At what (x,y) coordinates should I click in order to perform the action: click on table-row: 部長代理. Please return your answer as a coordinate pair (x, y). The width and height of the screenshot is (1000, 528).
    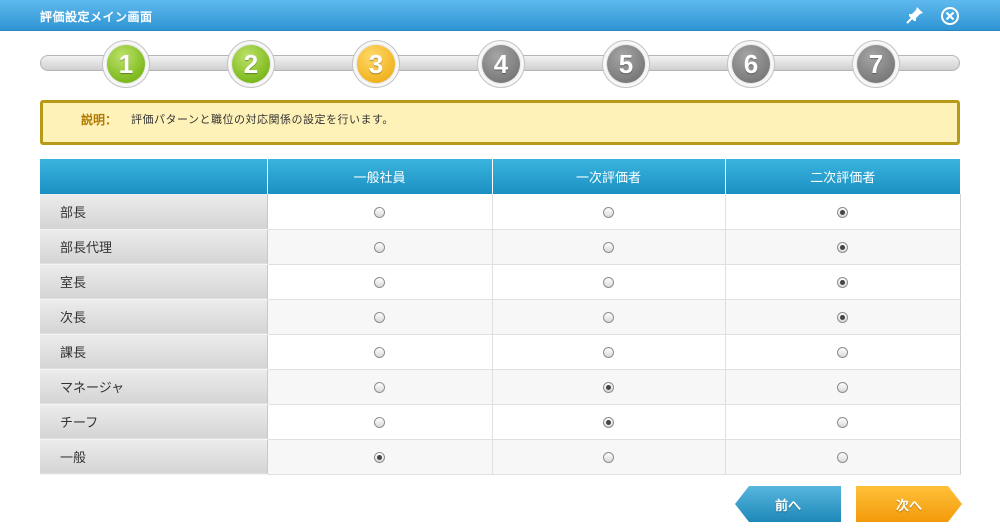
    Looking at the image, I should click on (500, 247).